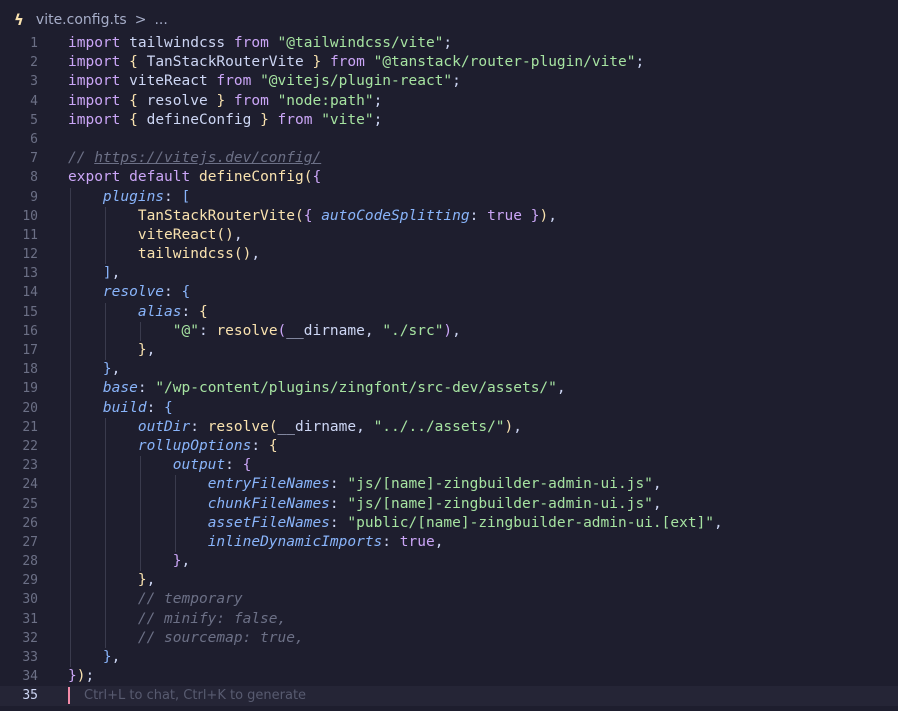 This screenshot has width=898, height=711. I want to click on breadcrumb-file: vite.config.ts, so click(81, 20).